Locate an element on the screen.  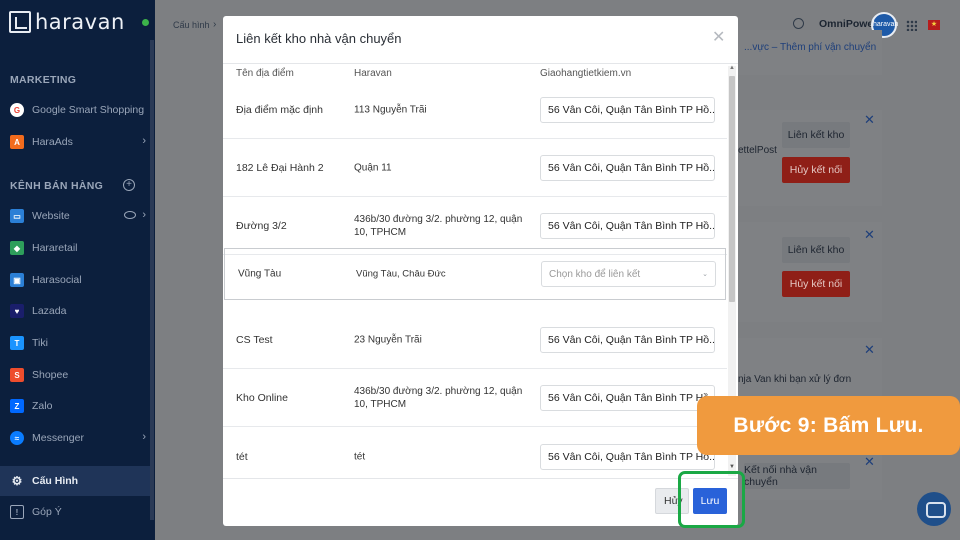
warehouse-select: Chọn kho để liên kết ⌄ is located at coordinates (628, 274).